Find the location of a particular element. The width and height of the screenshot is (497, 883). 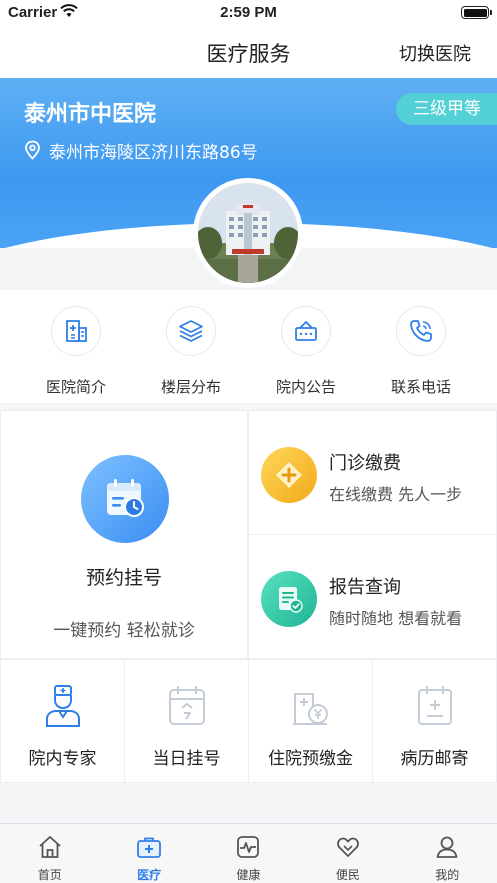

appointment-title: 预约挂号 is located at coordinates (123, 578).